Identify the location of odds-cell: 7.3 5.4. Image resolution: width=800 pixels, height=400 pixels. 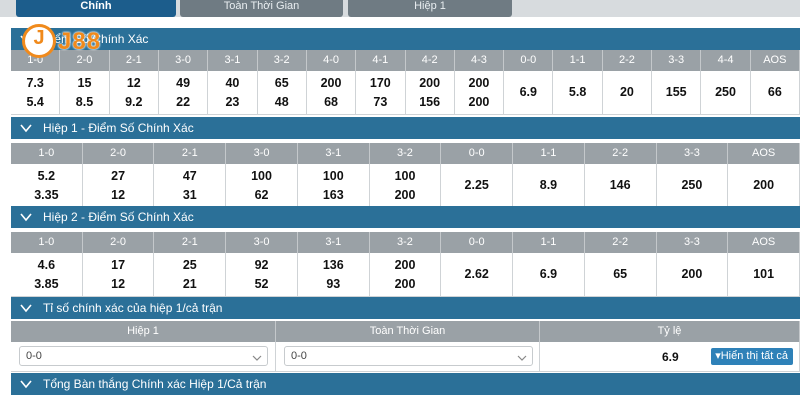
(36, 93).